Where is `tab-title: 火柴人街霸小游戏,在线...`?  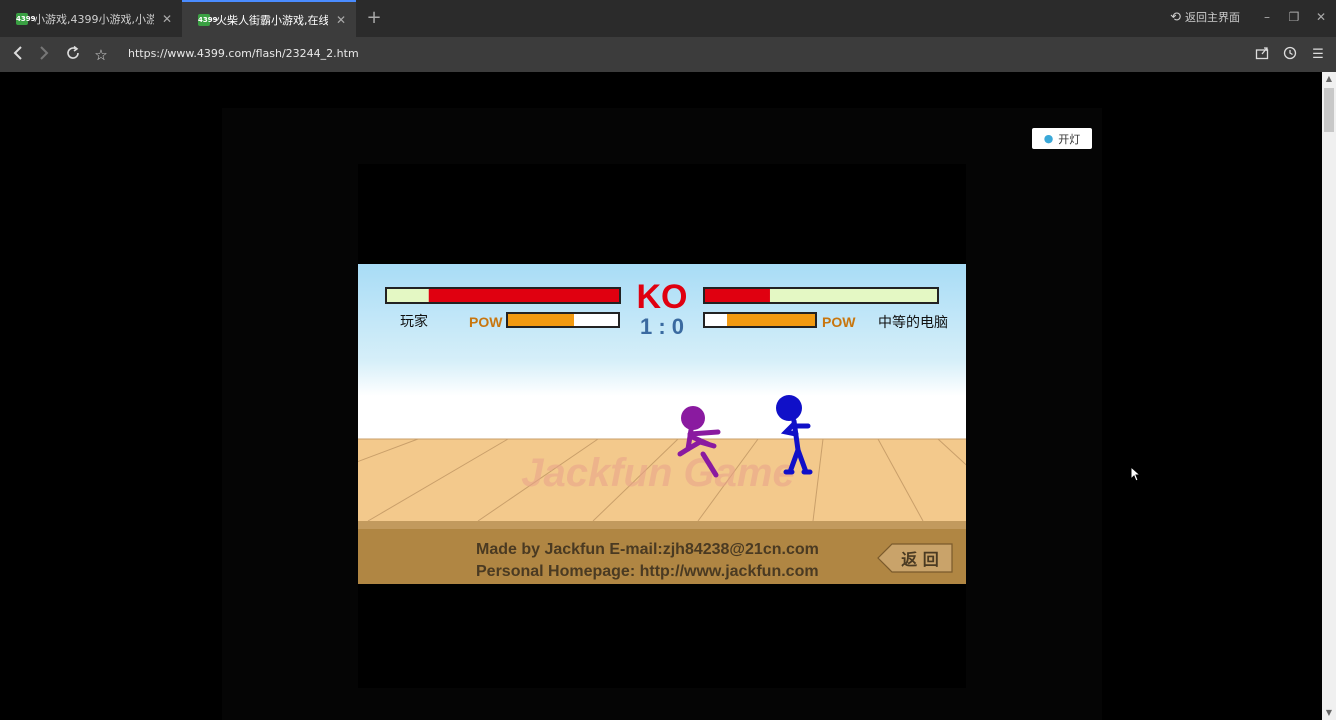 tab-title: 火柴人街霸小游戏,在线... is located at coordinates (272, 20).